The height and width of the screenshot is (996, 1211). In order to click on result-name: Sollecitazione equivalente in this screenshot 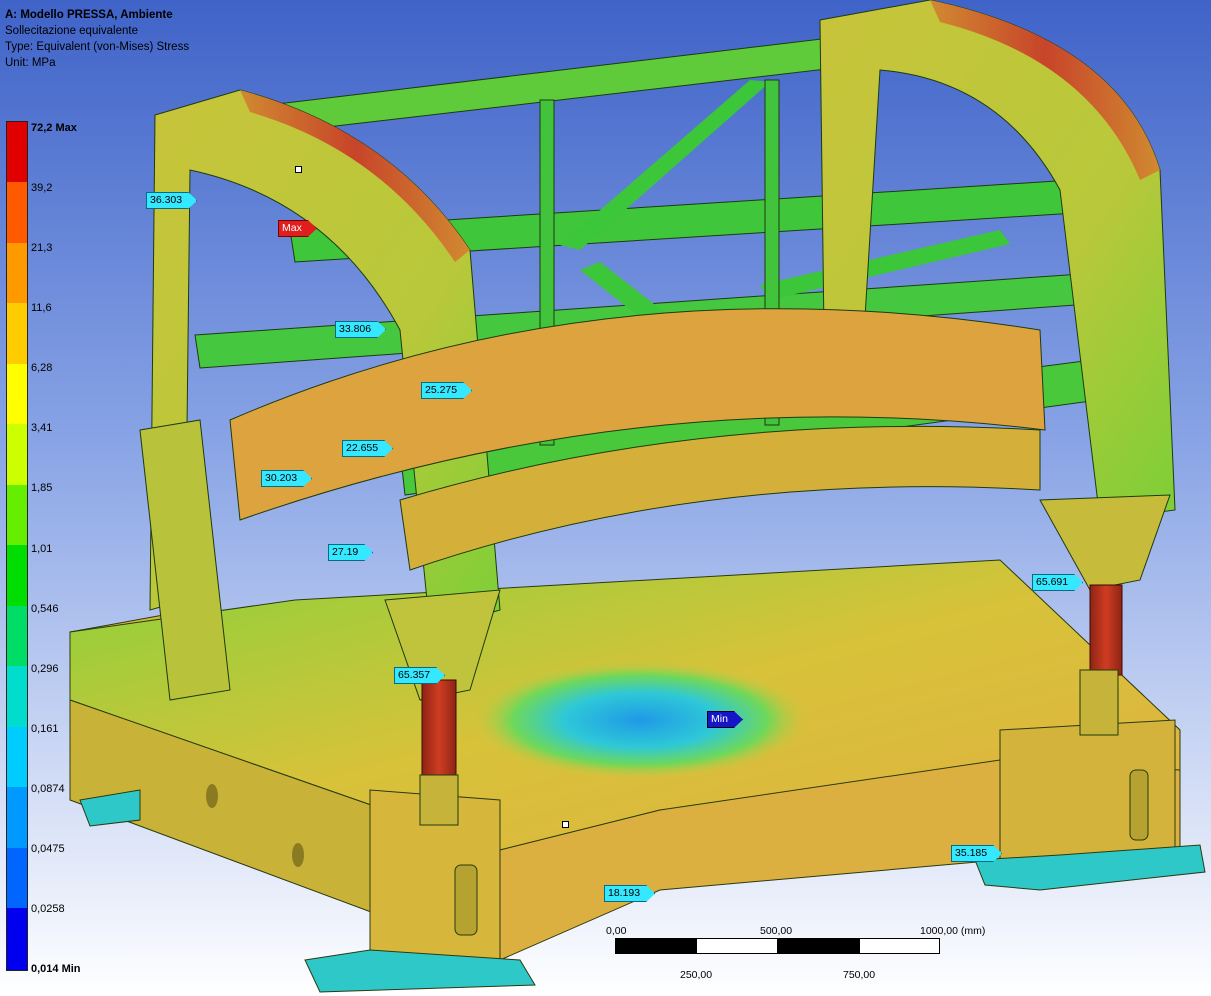, I will do `click(71, 31)`.